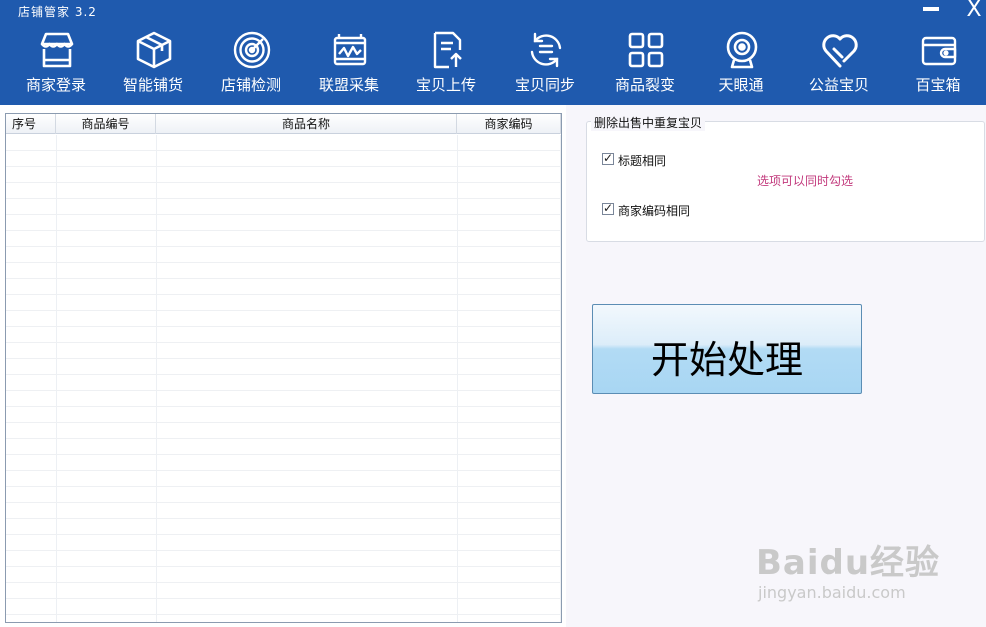 The height and width of the screenshot is (627, 986). What do you see at coordinates (445, 85) in the screenshot?
I see `toolbar-label: 宝贝上传` at bounding box center [445, 85].